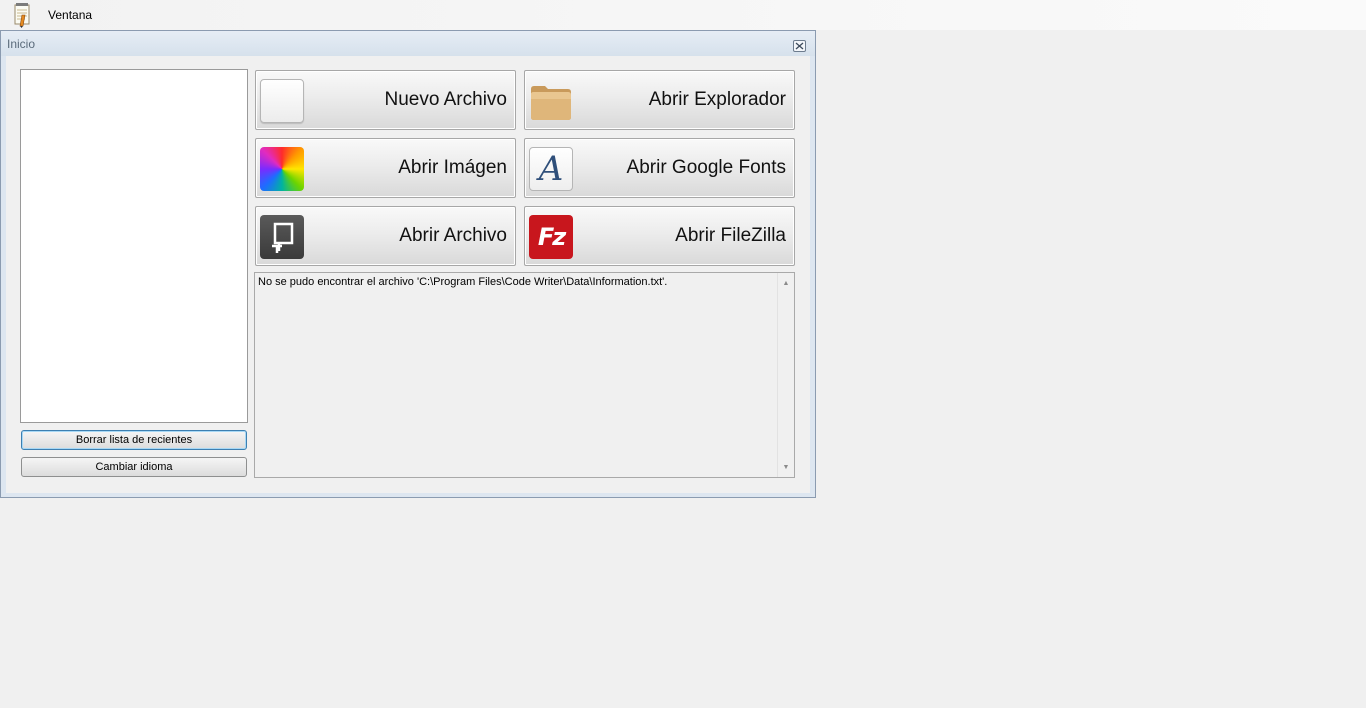 This screenshot has width=1366, height=708. Describe the element at coordinates (282, 169) in the screenshot. I see `image-icon` at that location.